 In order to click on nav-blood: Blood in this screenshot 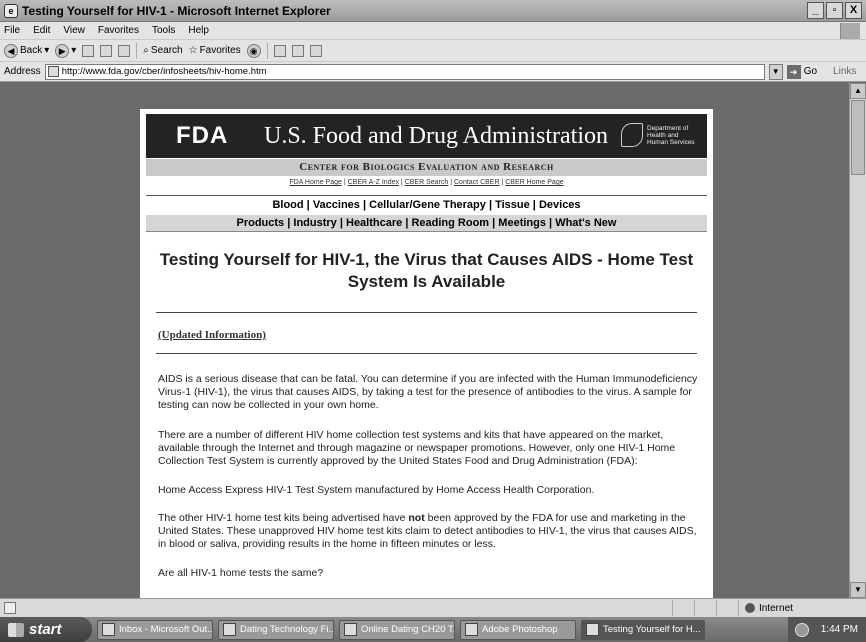, I will do `click(287, 205)`.